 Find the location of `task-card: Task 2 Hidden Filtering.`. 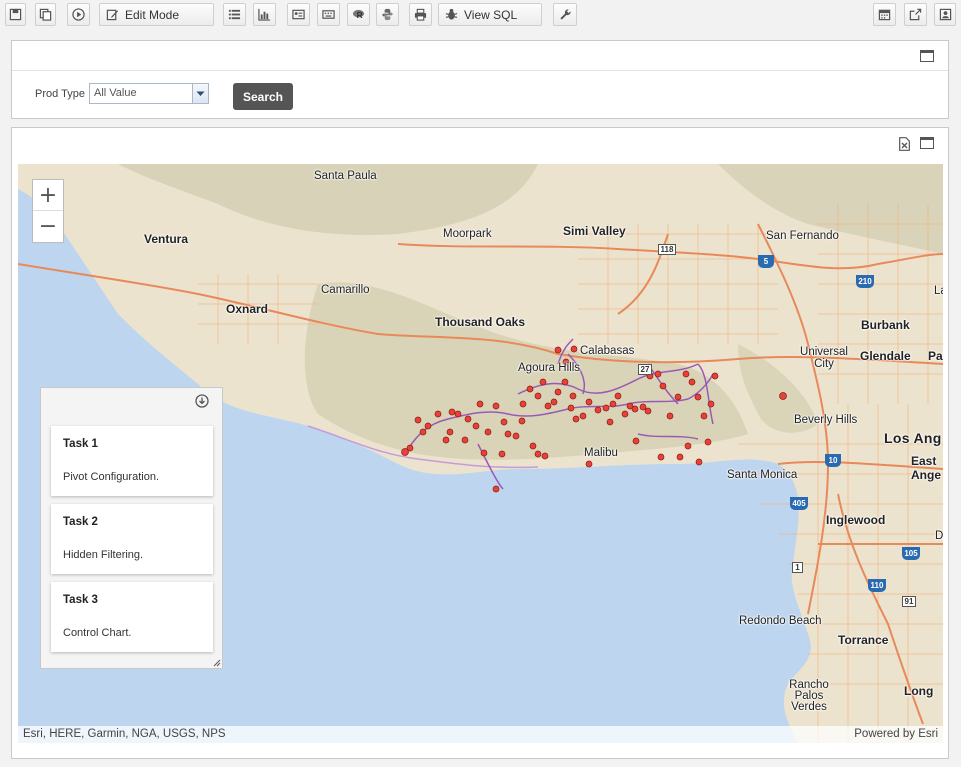

task-card: Task 2 Hidden Filtering. is located at coordinates (132, 539).